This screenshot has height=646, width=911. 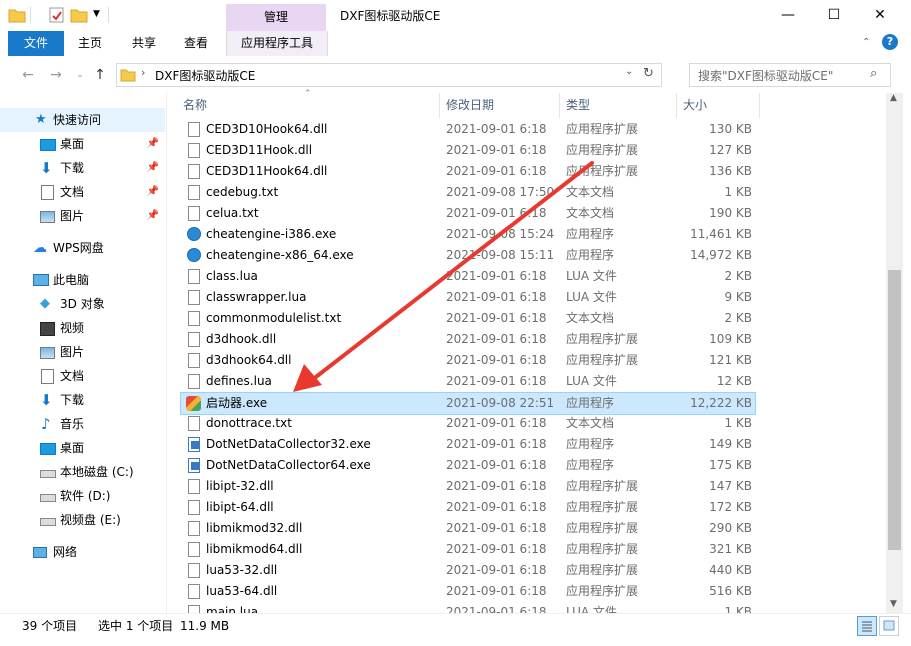 What do you see at coordinates (100, 75) in the screenshot?
I see `up-arrow-icon: ↑` at bounding box center [100, 75].